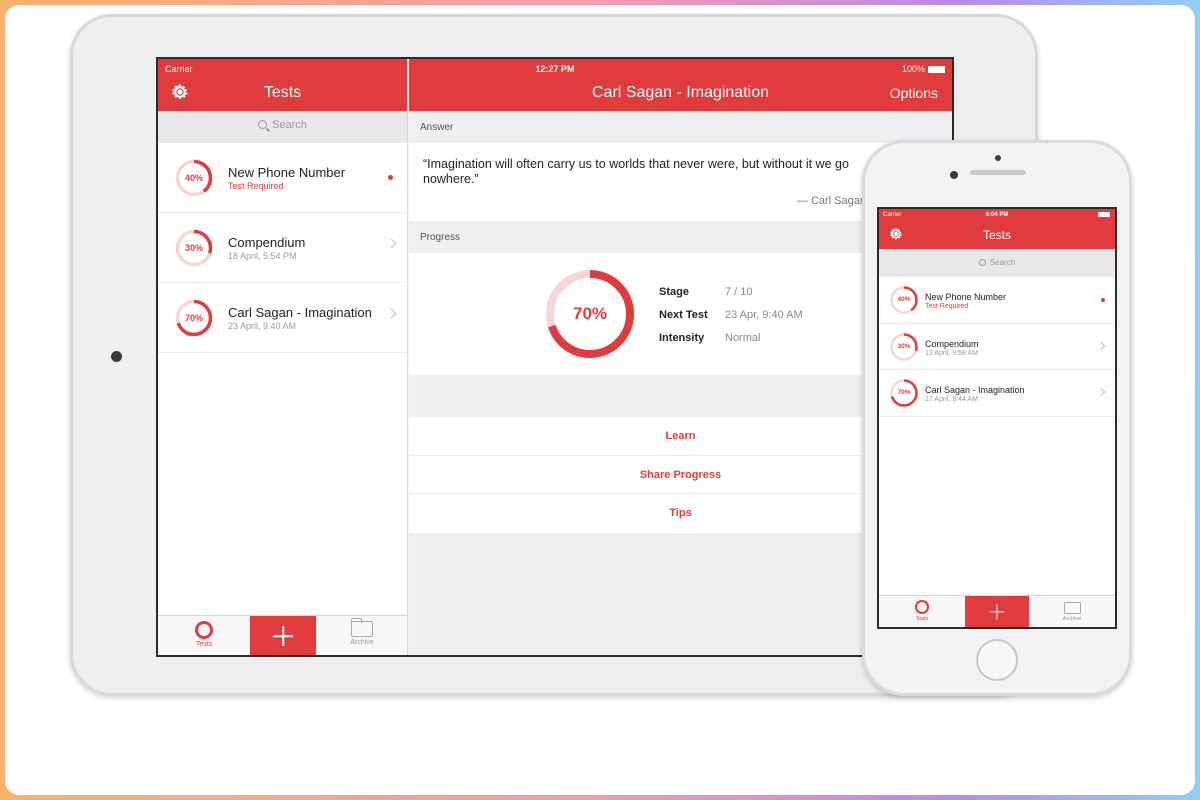 The height and width of the screenshot is (800, 1200). What do you see at coordinates (262, 326) in the screenshot?
I see `item-subtitle: 23 April, 9:40 AM` at bounding box center [262, 326].